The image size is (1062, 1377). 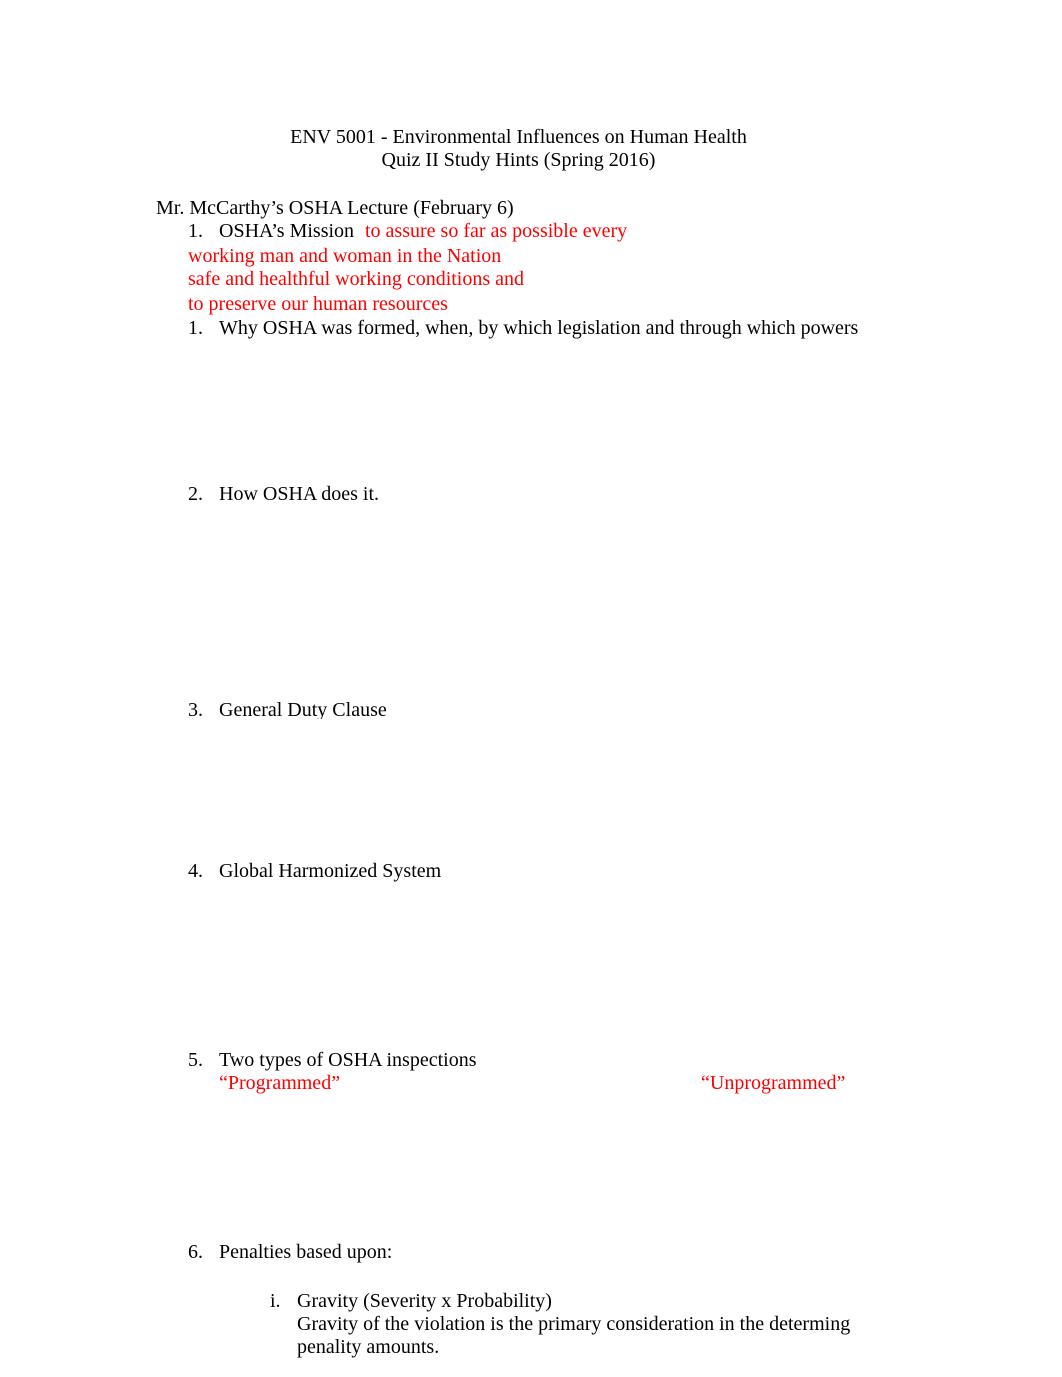 What do you see at coordinates (424, 1301) in the screenshot?
I see `sub-list-item-text: Gravity (Severity x Probability)` at bounding box center [424, 1301].